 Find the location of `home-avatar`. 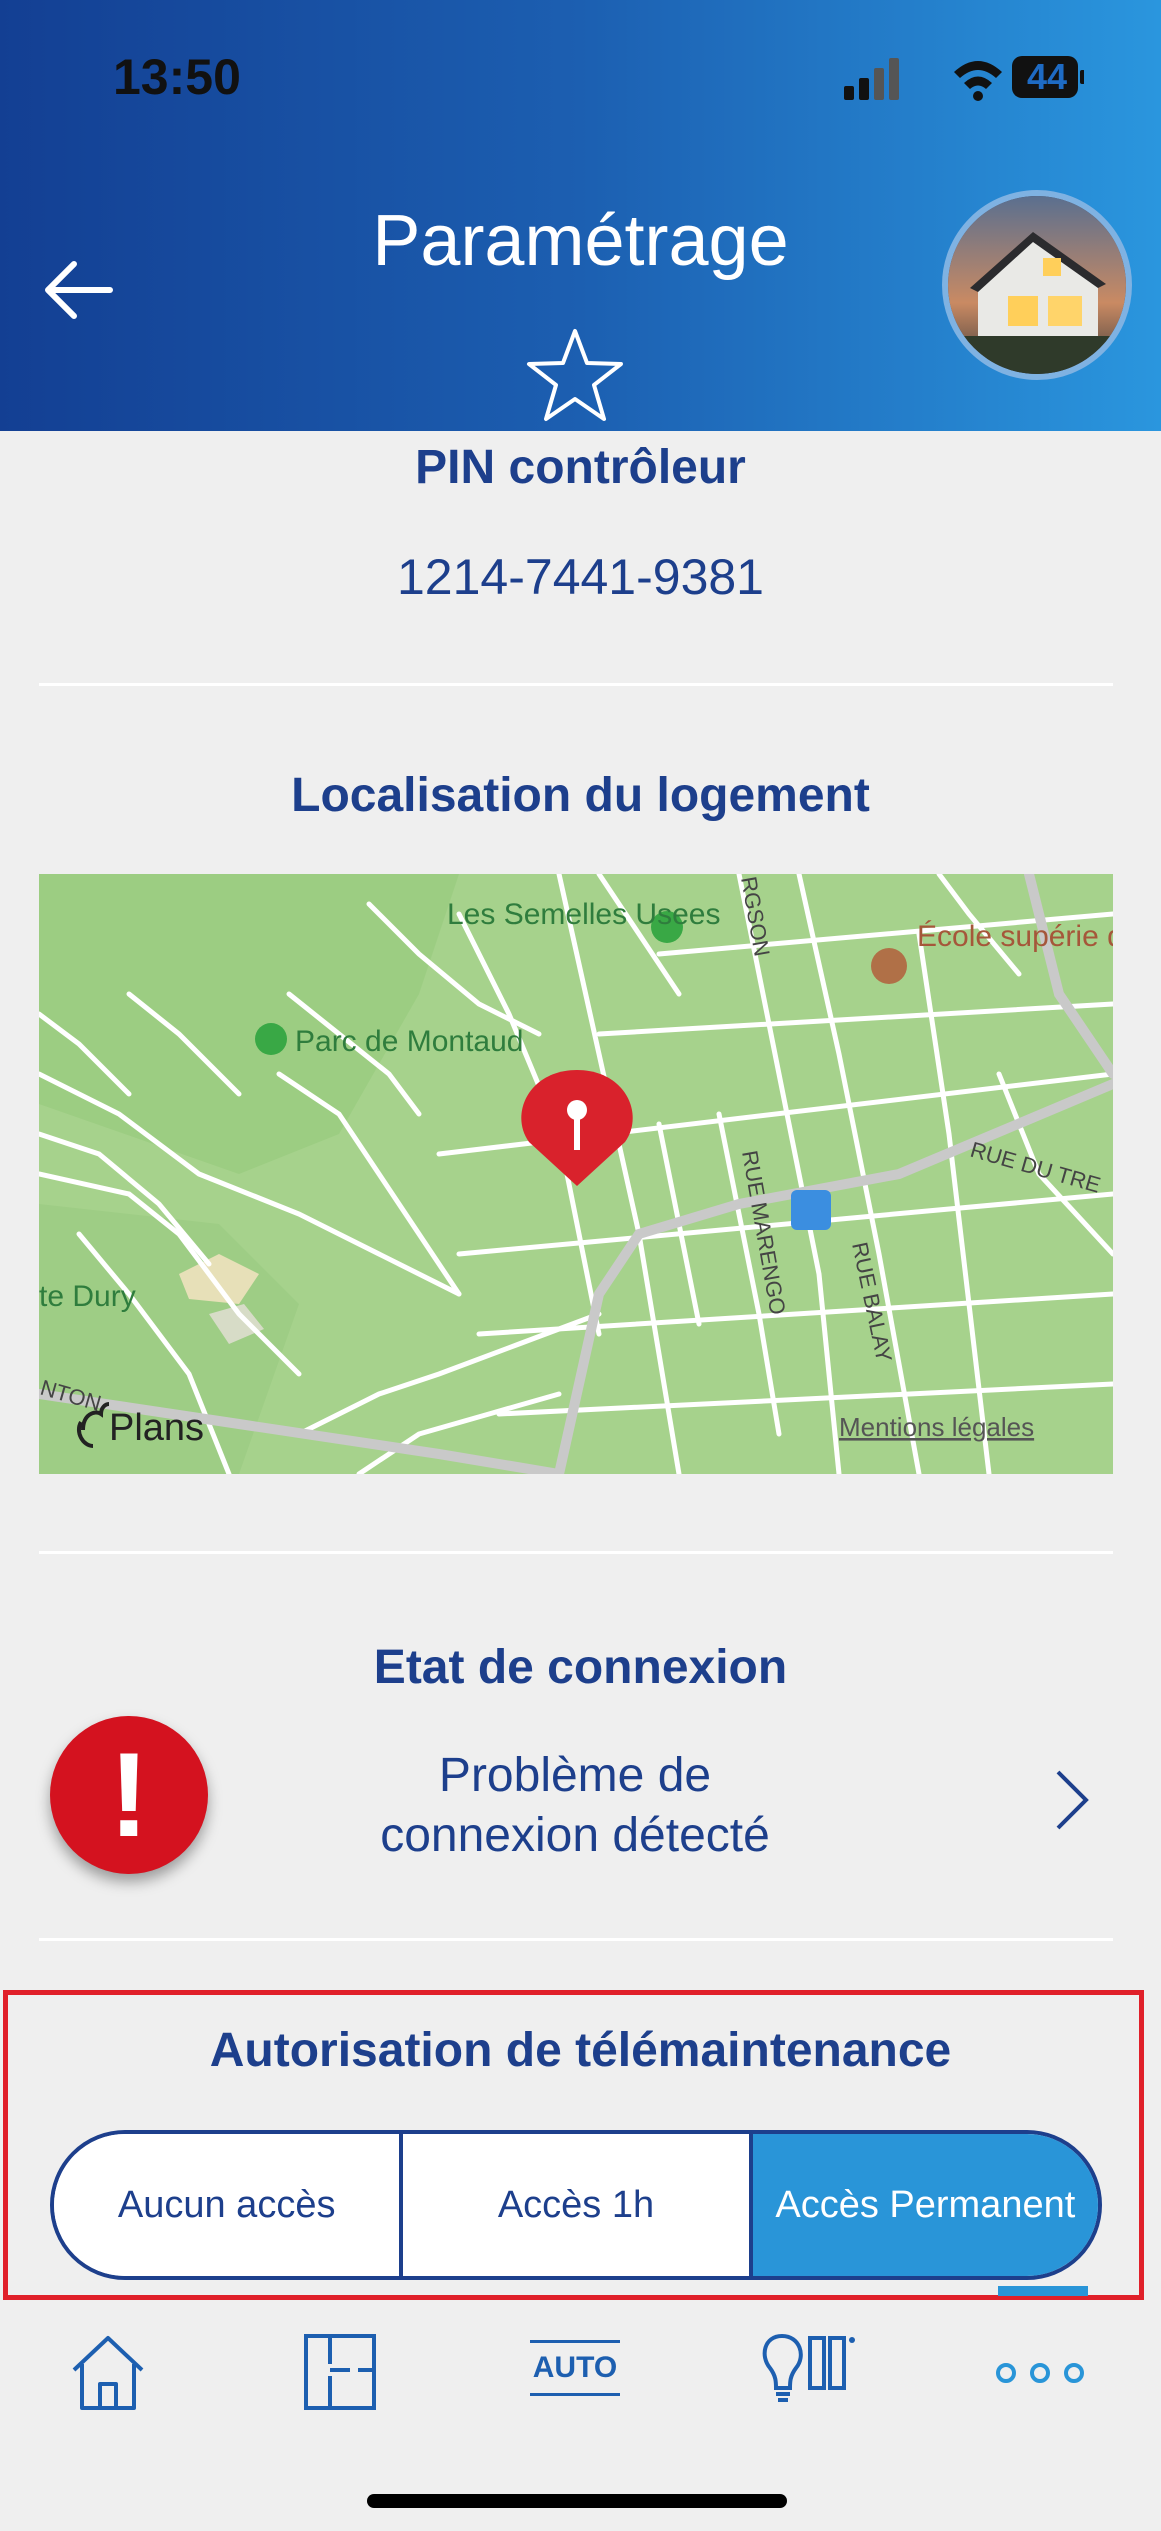

home-avatar is located at coordinates (1037, 285).